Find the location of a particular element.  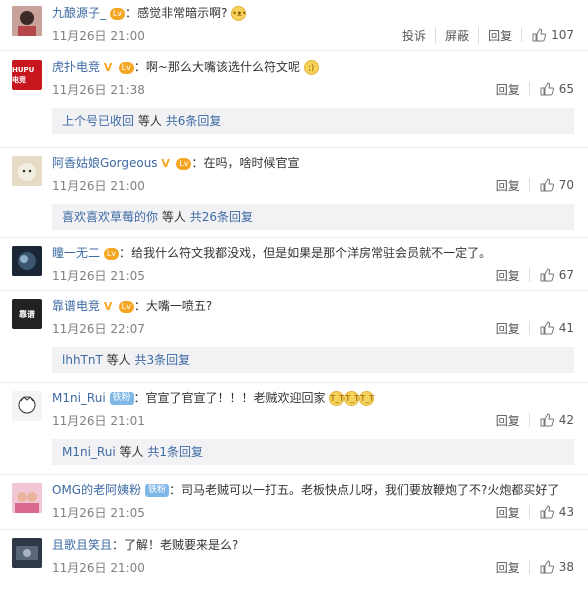

thread-user: 喜欢喜欢草莓的你 is located at coordinates (110, 217).